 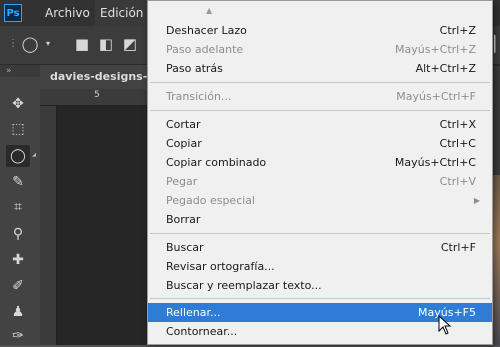 I want to click on move-tool-icon: ✥, so click(x=18, y=104).